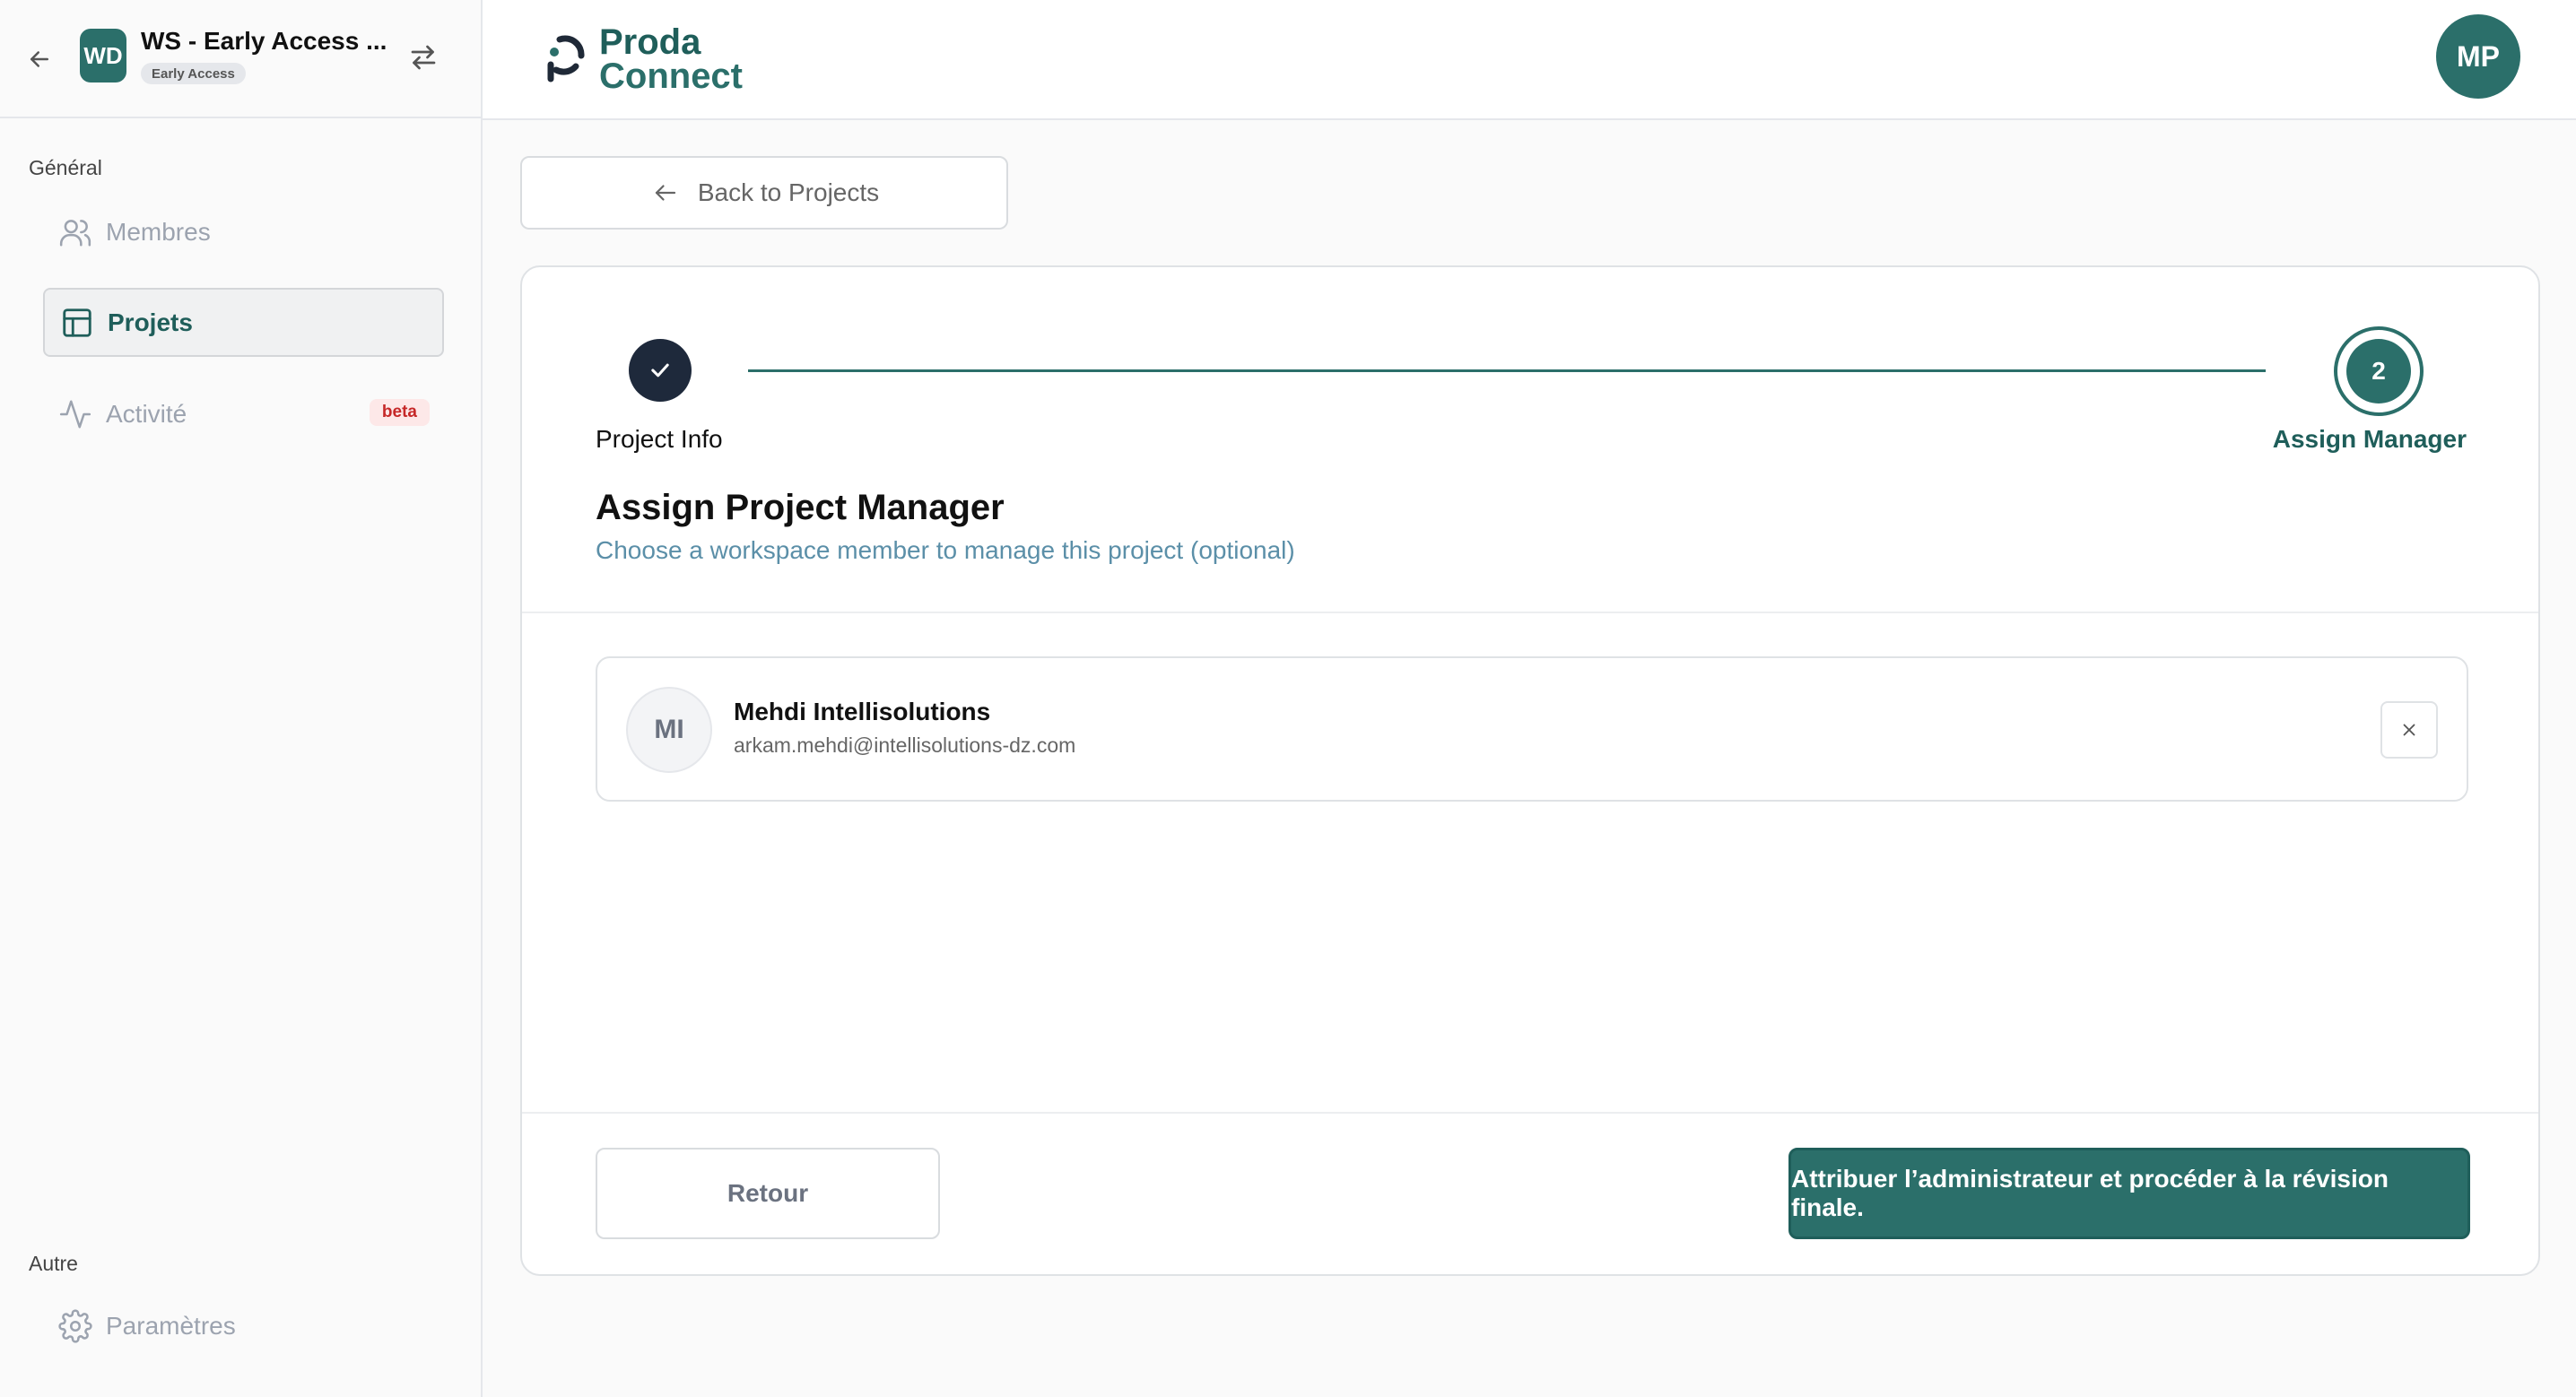  I want to click on workspace-avatar: WD, so click(103, 55).